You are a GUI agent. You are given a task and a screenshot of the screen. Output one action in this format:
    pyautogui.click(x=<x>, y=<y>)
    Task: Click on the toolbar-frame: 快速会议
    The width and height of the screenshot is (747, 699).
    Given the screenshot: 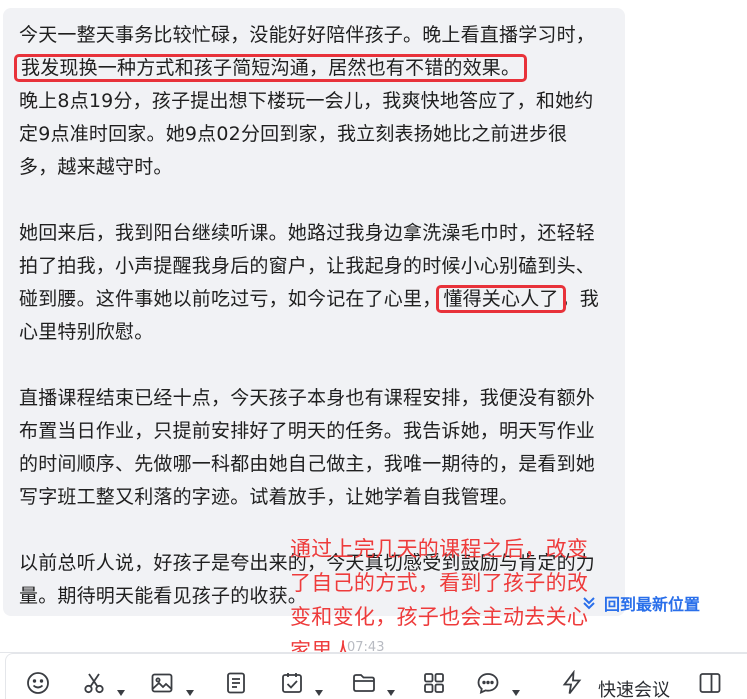 What is the action you would take?
    pyautogui.click(x=376, y=676)
    